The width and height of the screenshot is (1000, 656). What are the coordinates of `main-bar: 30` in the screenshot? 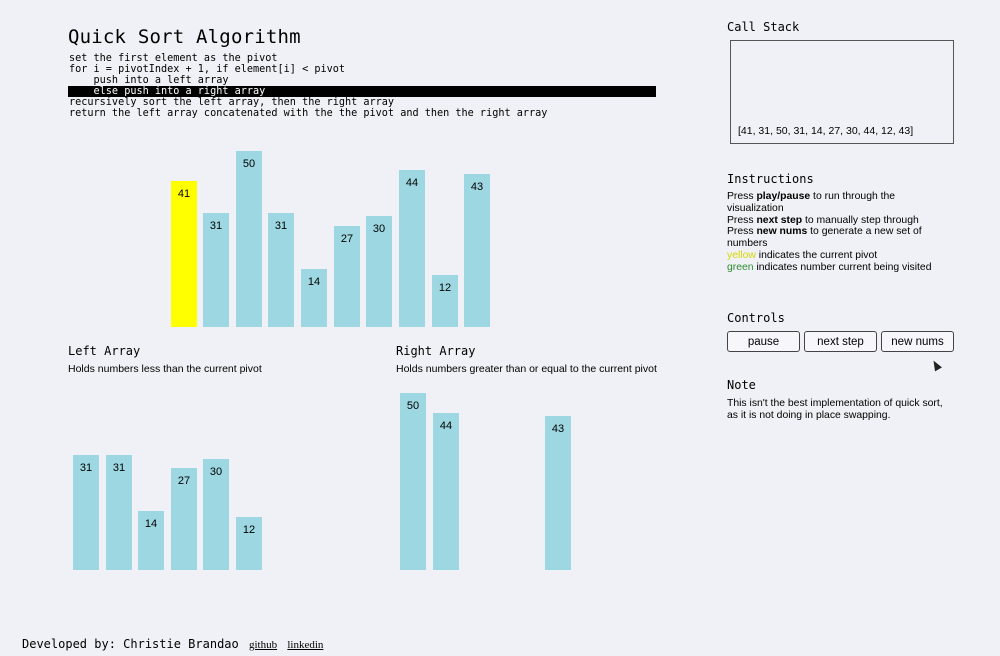 It's located at (379, 271).